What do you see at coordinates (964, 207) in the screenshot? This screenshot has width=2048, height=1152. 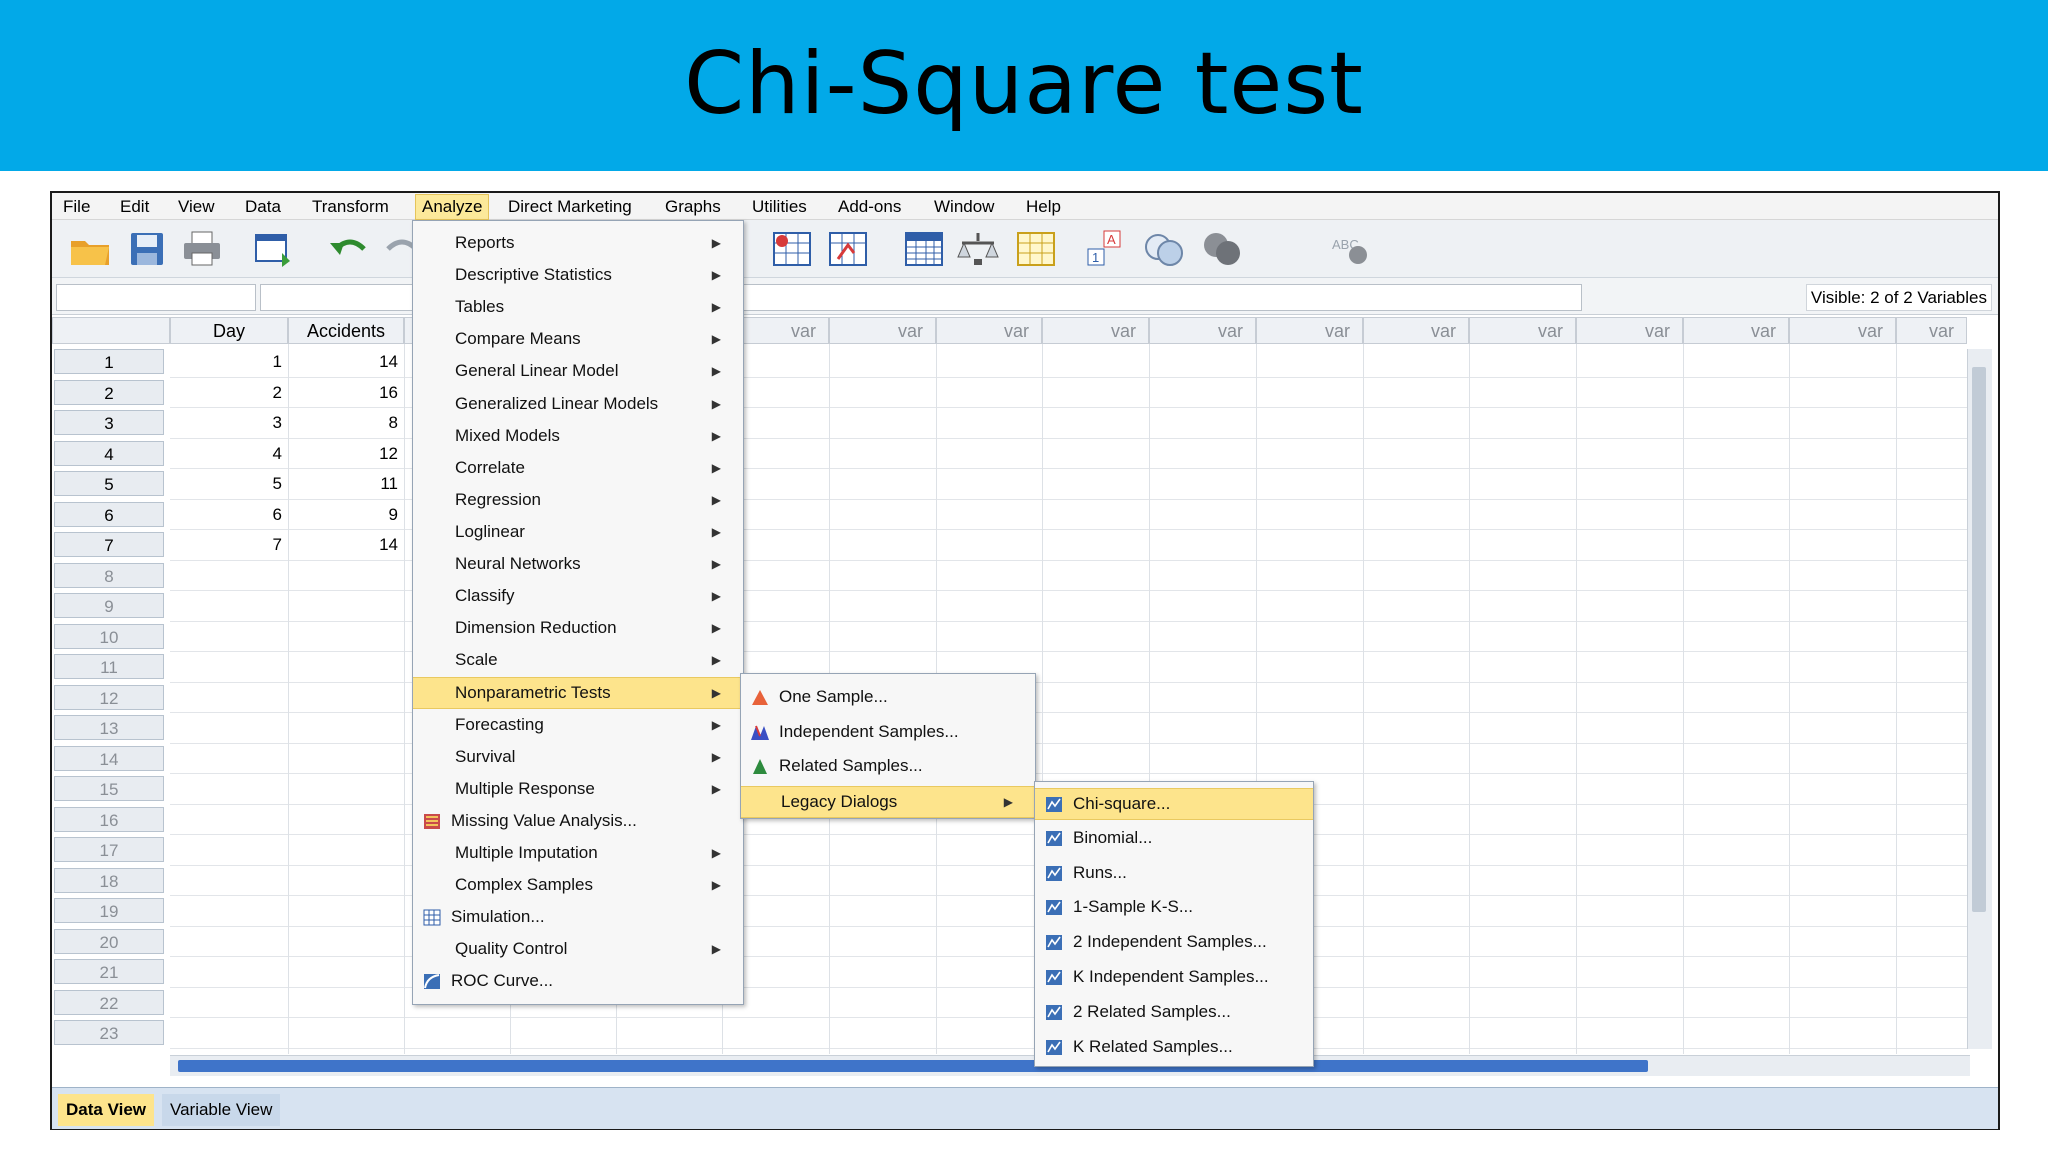 I see `menu-window: Window` at bounding box center [964, 207].